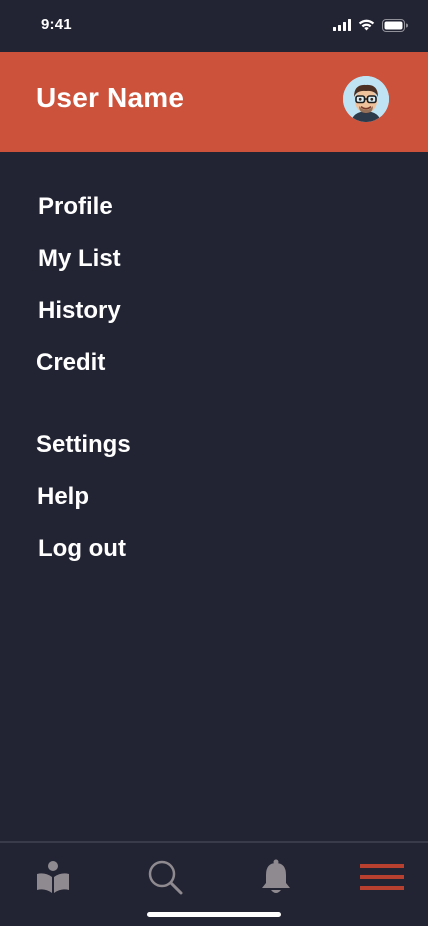 The image size is (428, 926). I want to click on status-bar: 9:41, so click(214, 26).